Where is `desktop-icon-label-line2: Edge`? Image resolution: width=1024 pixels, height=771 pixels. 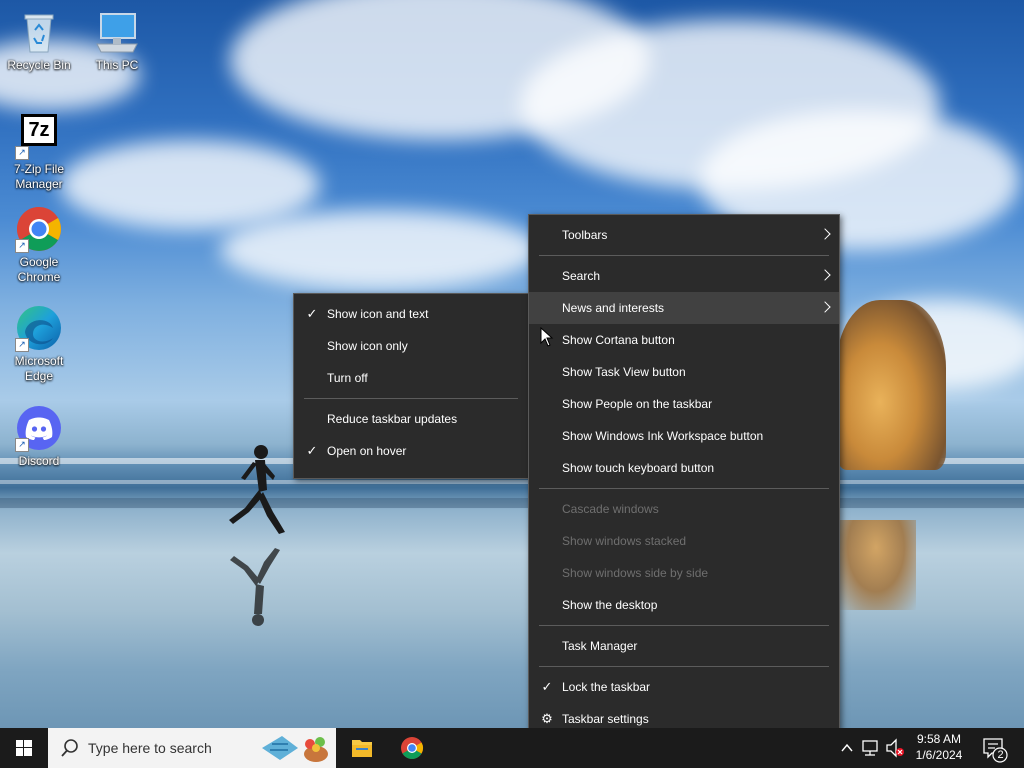
desktop-icon-label-line2: Edge is located at coordinates (39, 376).